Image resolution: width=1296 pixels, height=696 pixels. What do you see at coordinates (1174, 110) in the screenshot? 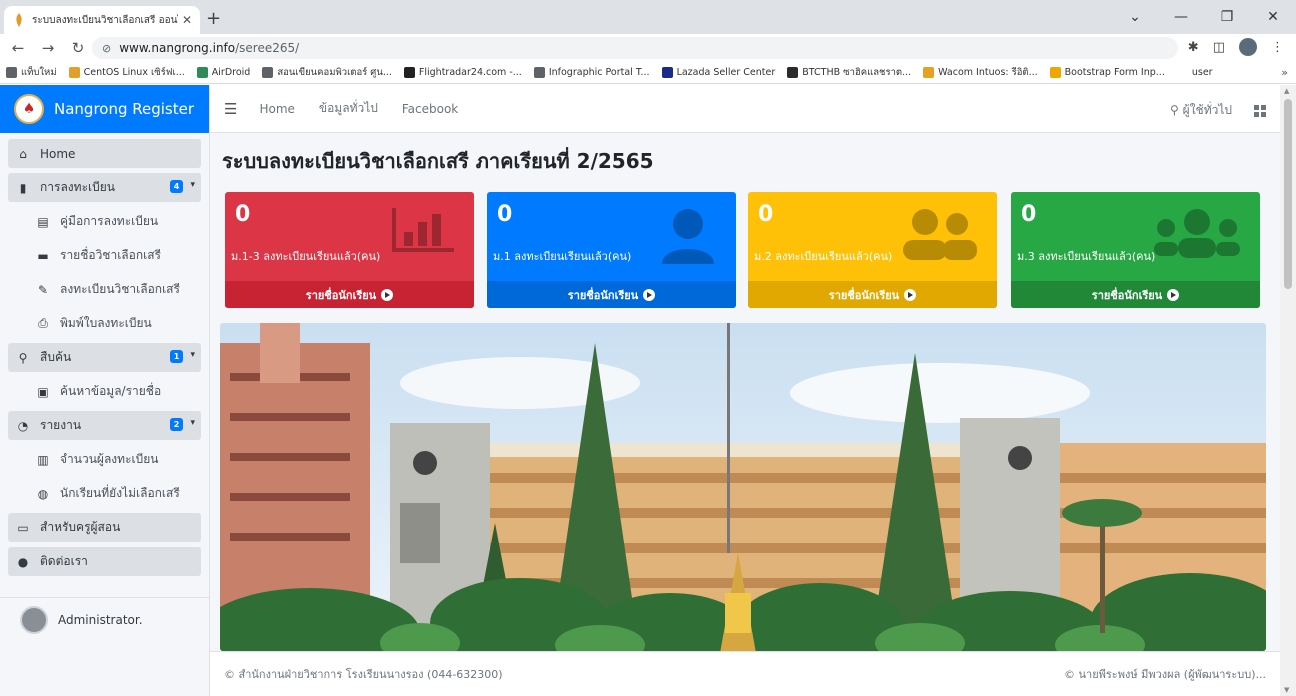
I see `user-icon: ⚲` at bounding box center [1174, 110].